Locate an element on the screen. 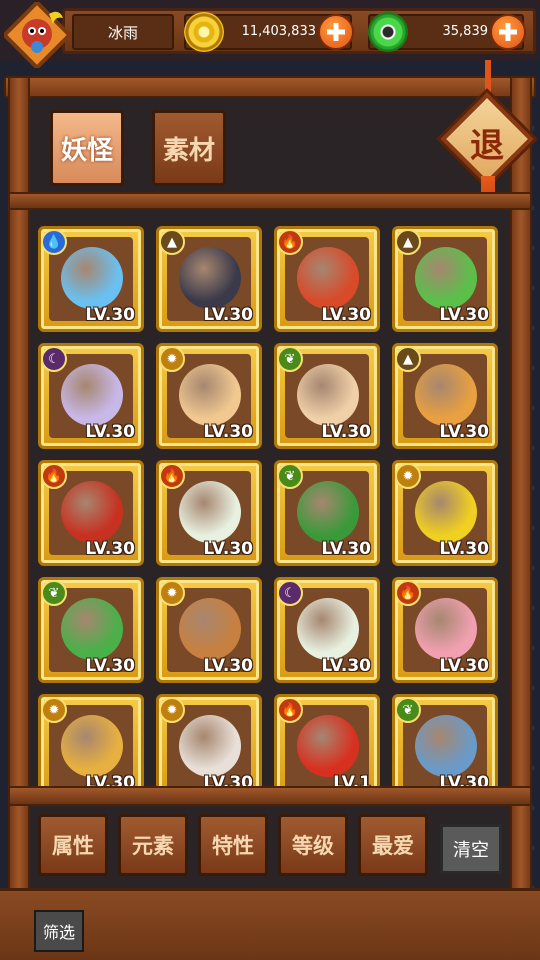 This screenshot has width=540, height=960. filter-attribute-button: 属性 is located at coordinates (73, 845).